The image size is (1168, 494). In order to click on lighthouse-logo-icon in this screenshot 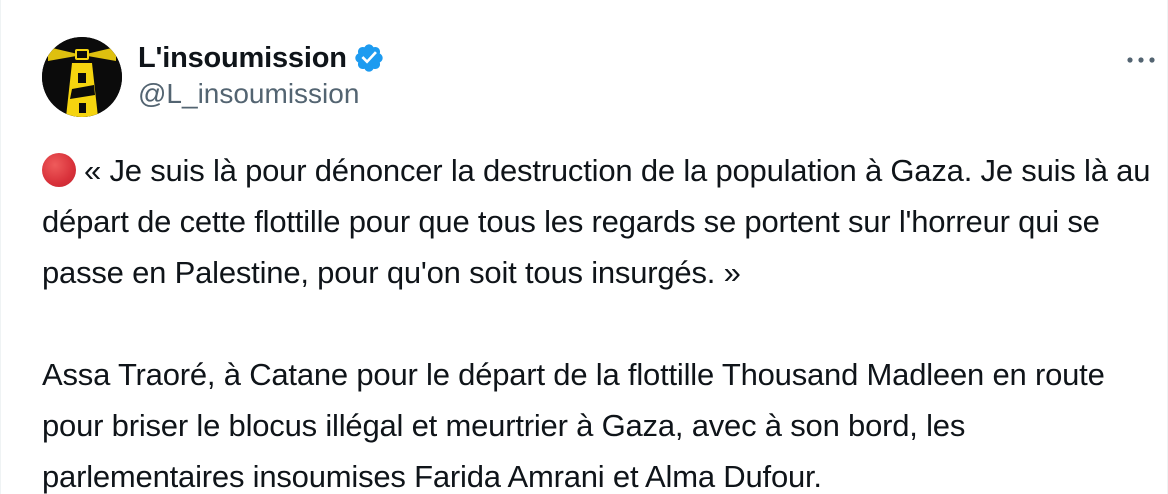, I will do `click(82, 77)`.